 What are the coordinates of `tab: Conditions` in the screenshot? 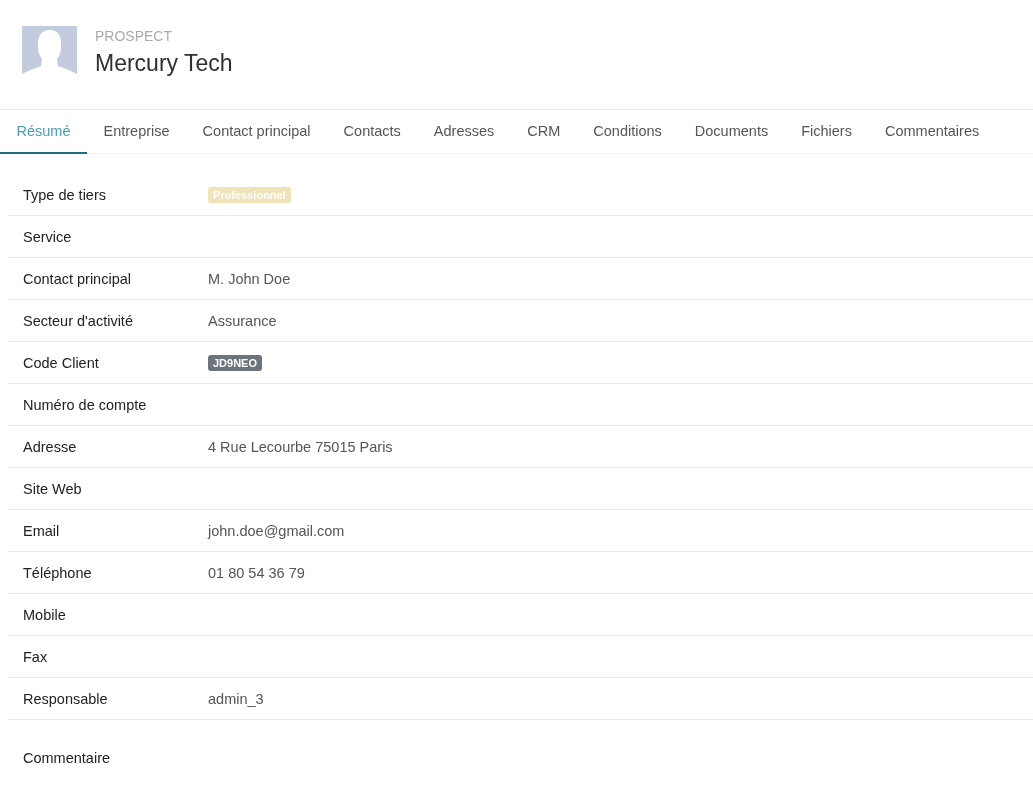 It's located at (627, 132).